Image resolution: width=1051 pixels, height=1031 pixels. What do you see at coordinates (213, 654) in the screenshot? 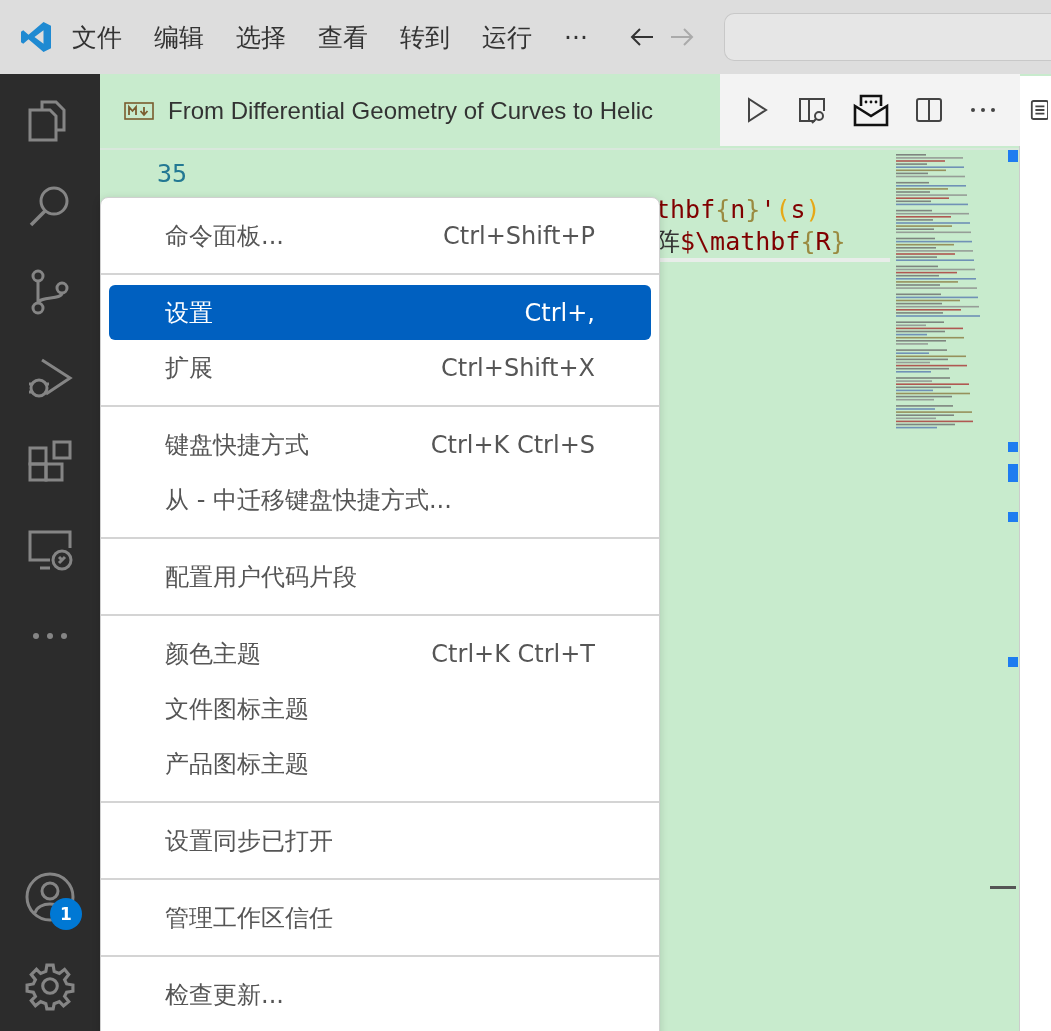
I see `menu-item-label: 颜色主题` at bounding box center [213, 654].